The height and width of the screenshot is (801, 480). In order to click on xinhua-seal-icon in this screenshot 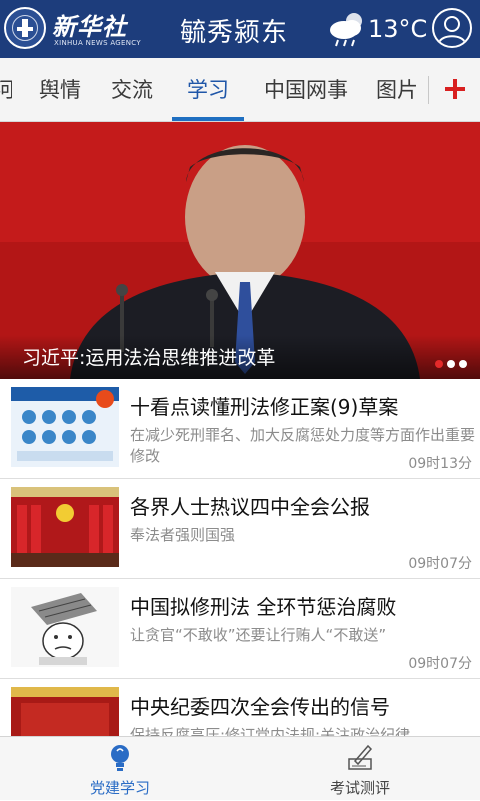, I will do `click(25, 28)`.